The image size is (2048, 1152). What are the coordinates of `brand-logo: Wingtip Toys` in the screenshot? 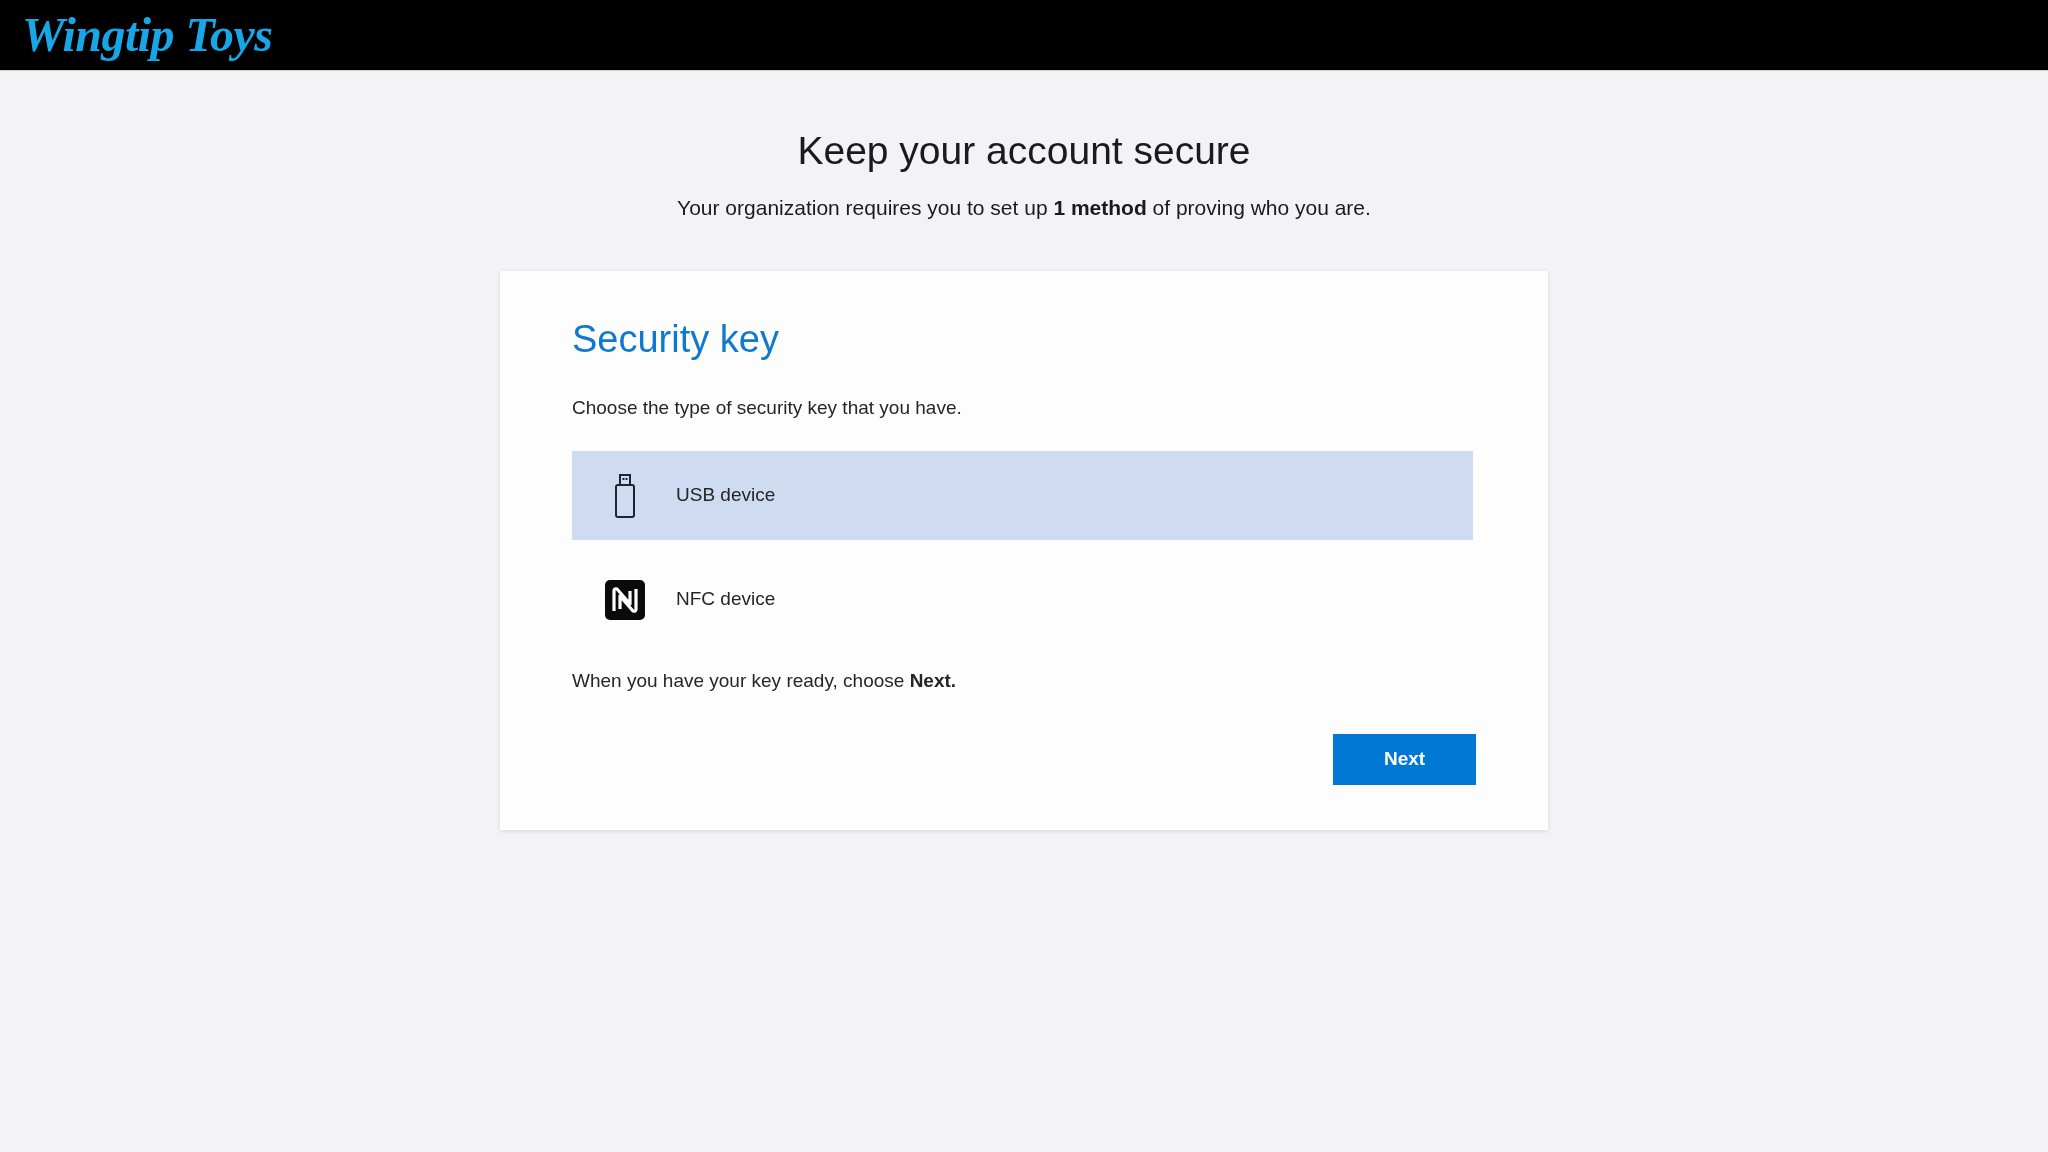 It's located at (147, 35).